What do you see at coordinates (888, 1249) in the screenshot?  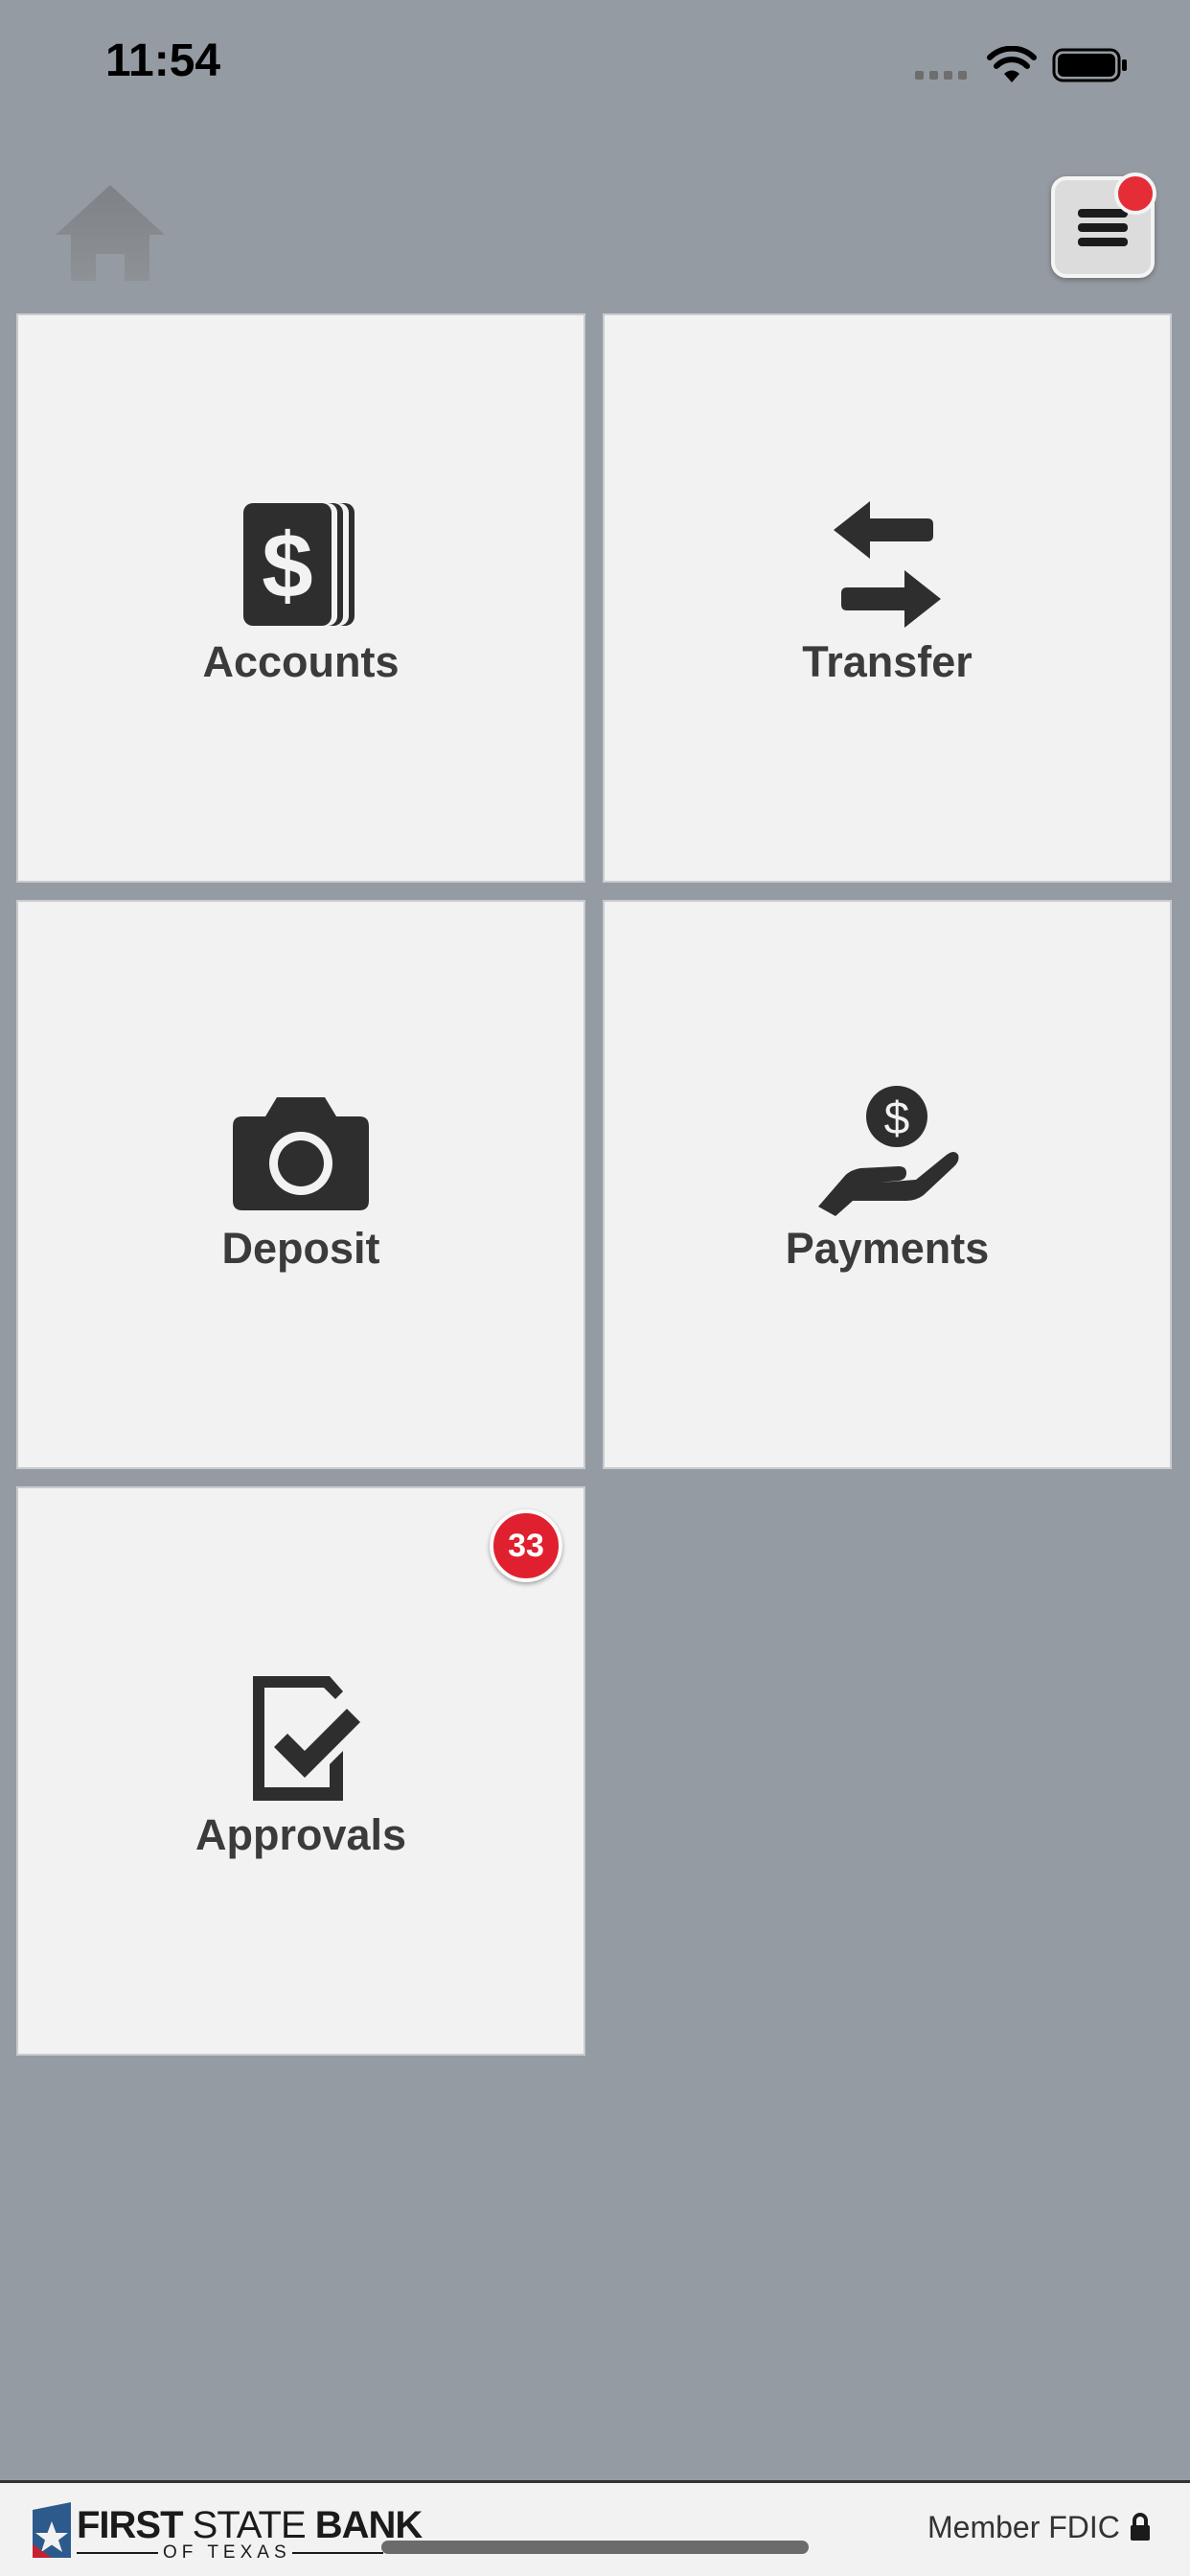 I see `tile-payments-label: Payments` at bounding box center [888, 1249].